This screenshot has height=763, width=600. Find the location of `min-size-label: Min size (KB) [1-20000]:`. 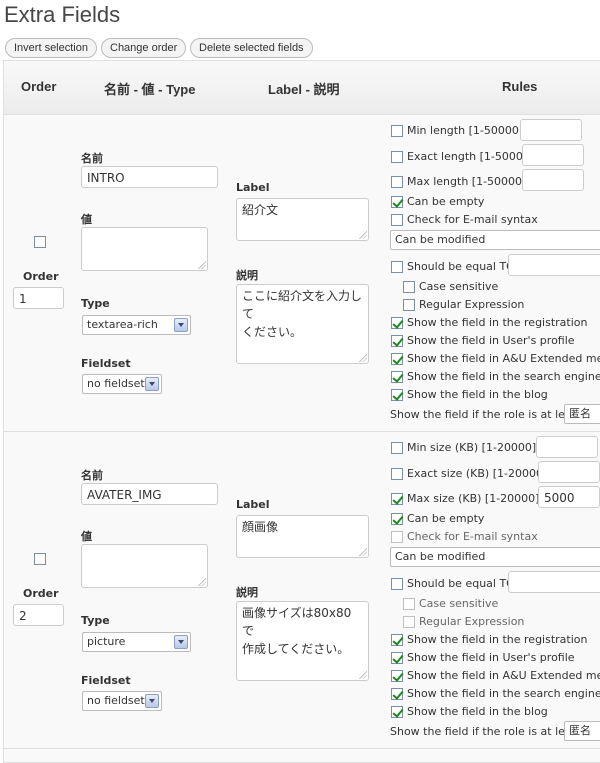

min-size-label: Min size (KB) [1-20000]: is located at coordinates (473, 447).